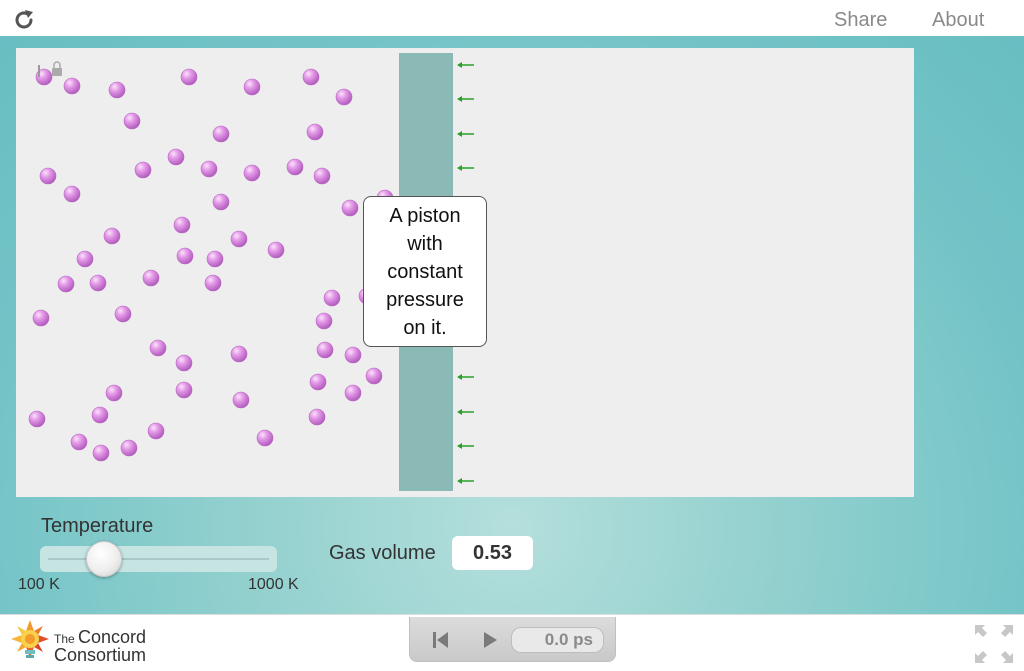 The height and width of the screenshot is (671, 1024). Describe the element at coordinates (273, 584) in the screenshot. I see `temperature-max-label: 1000 K` at that location.